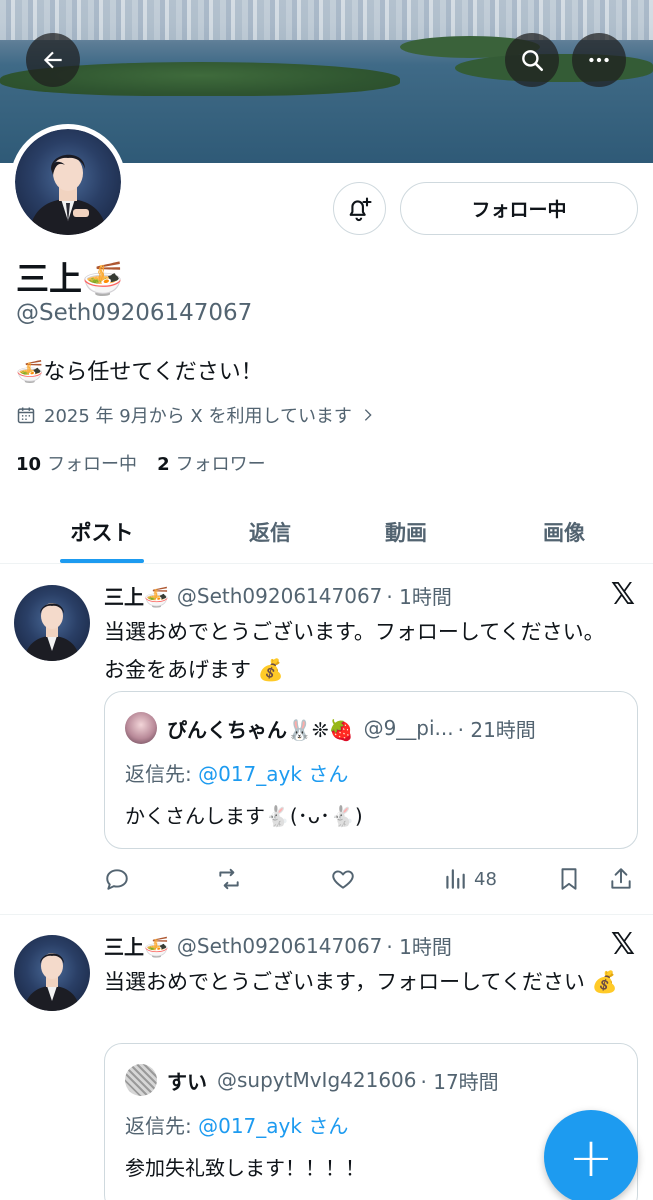  I want to click on tab-images: 画像, so click(564, 531).